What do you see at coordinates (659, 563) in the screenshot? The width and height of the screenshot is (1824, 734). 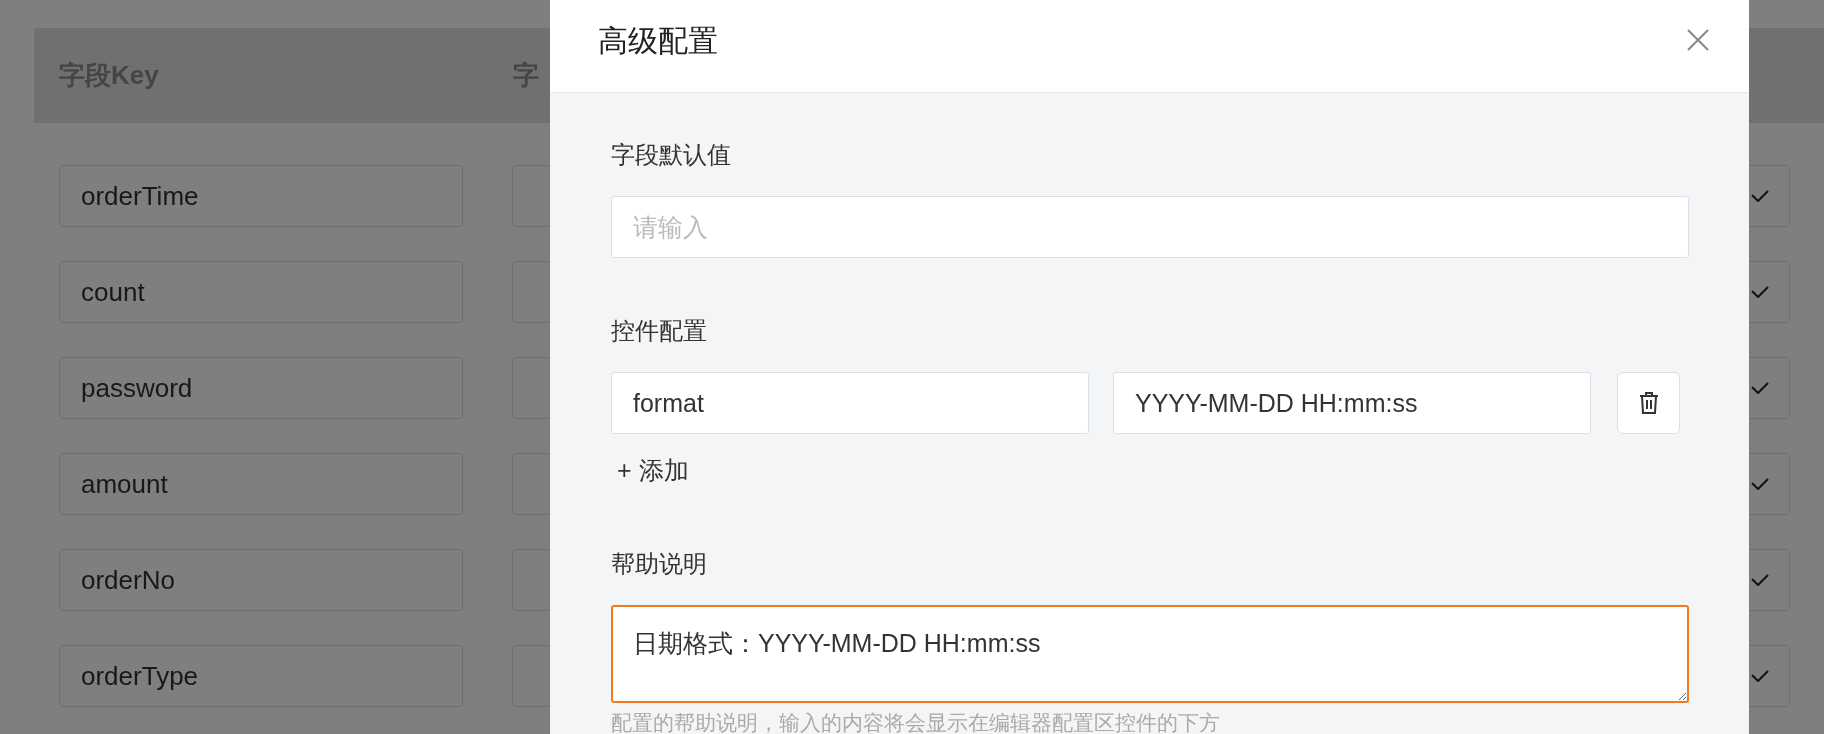 I see `field-label: 帮助说明` at bounding box center [659, 563].